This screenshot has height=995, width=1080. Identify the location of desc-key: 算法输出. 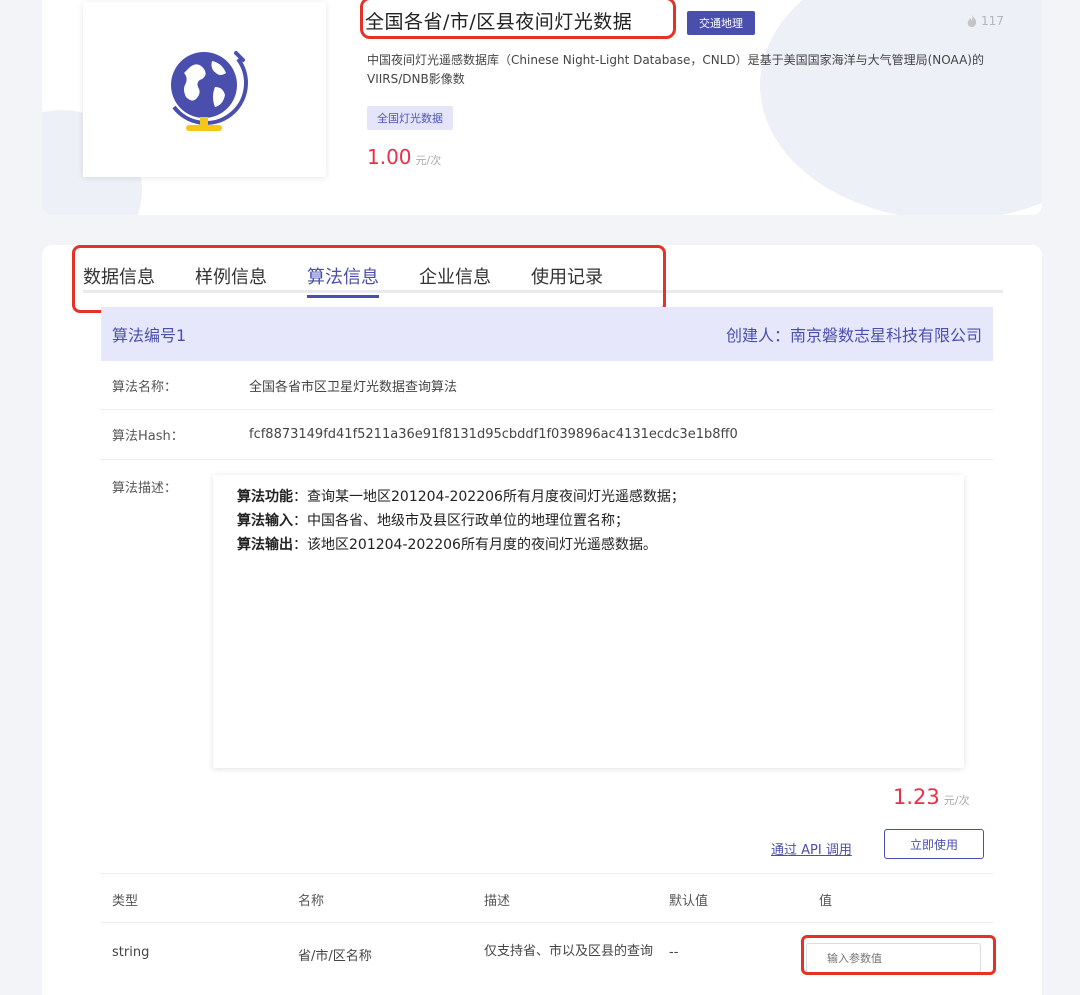
(265, 545).